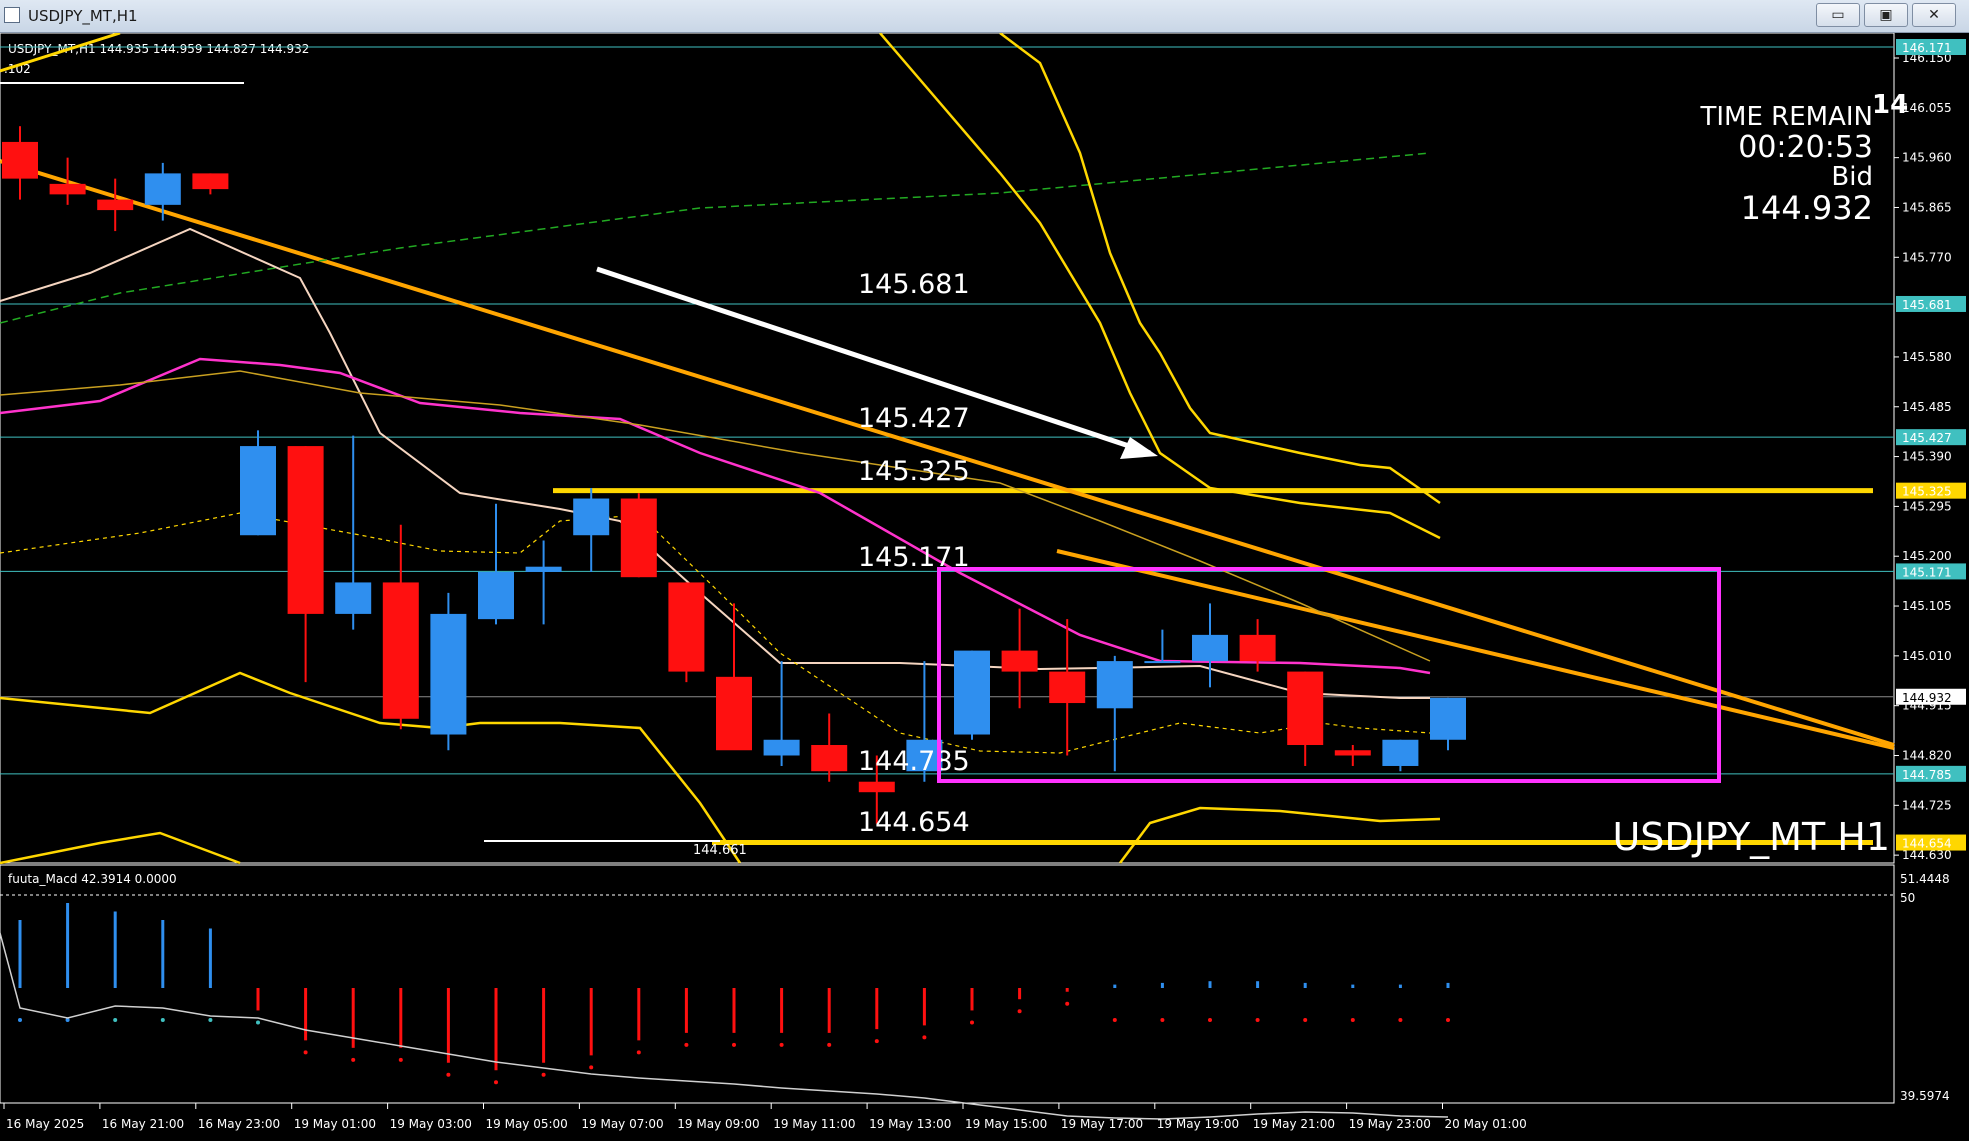  I want to click on time-label-3: 19 May 01:00, so click(335, 1124).